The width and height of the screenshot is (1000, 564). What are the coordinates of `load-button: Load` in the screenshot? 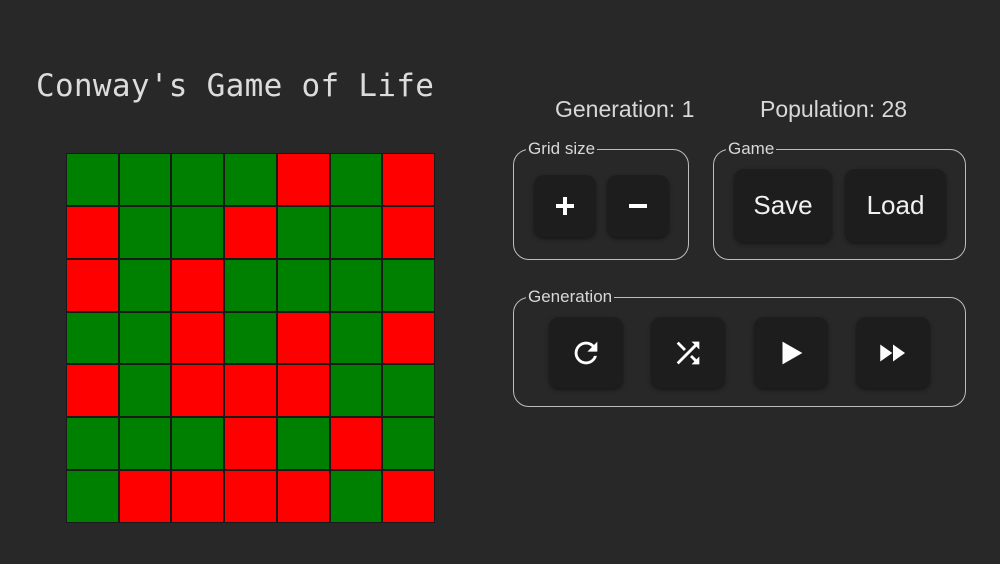 It's located at (895, 205).